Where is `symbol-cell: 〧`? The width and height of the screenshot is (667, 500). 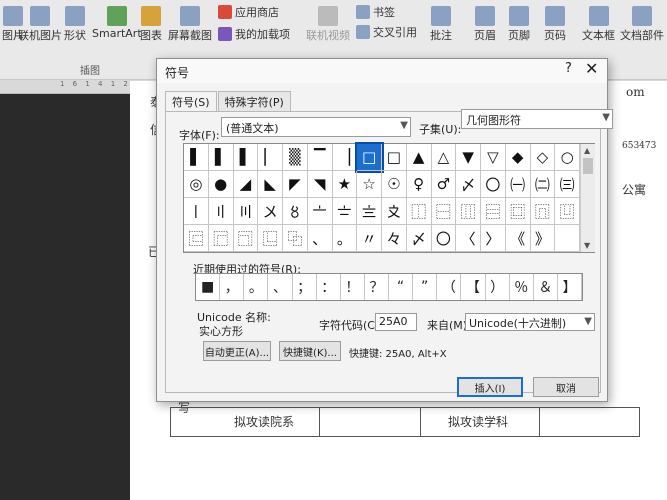
symbol-cell: 〧 is located at coordinates (345, 211).